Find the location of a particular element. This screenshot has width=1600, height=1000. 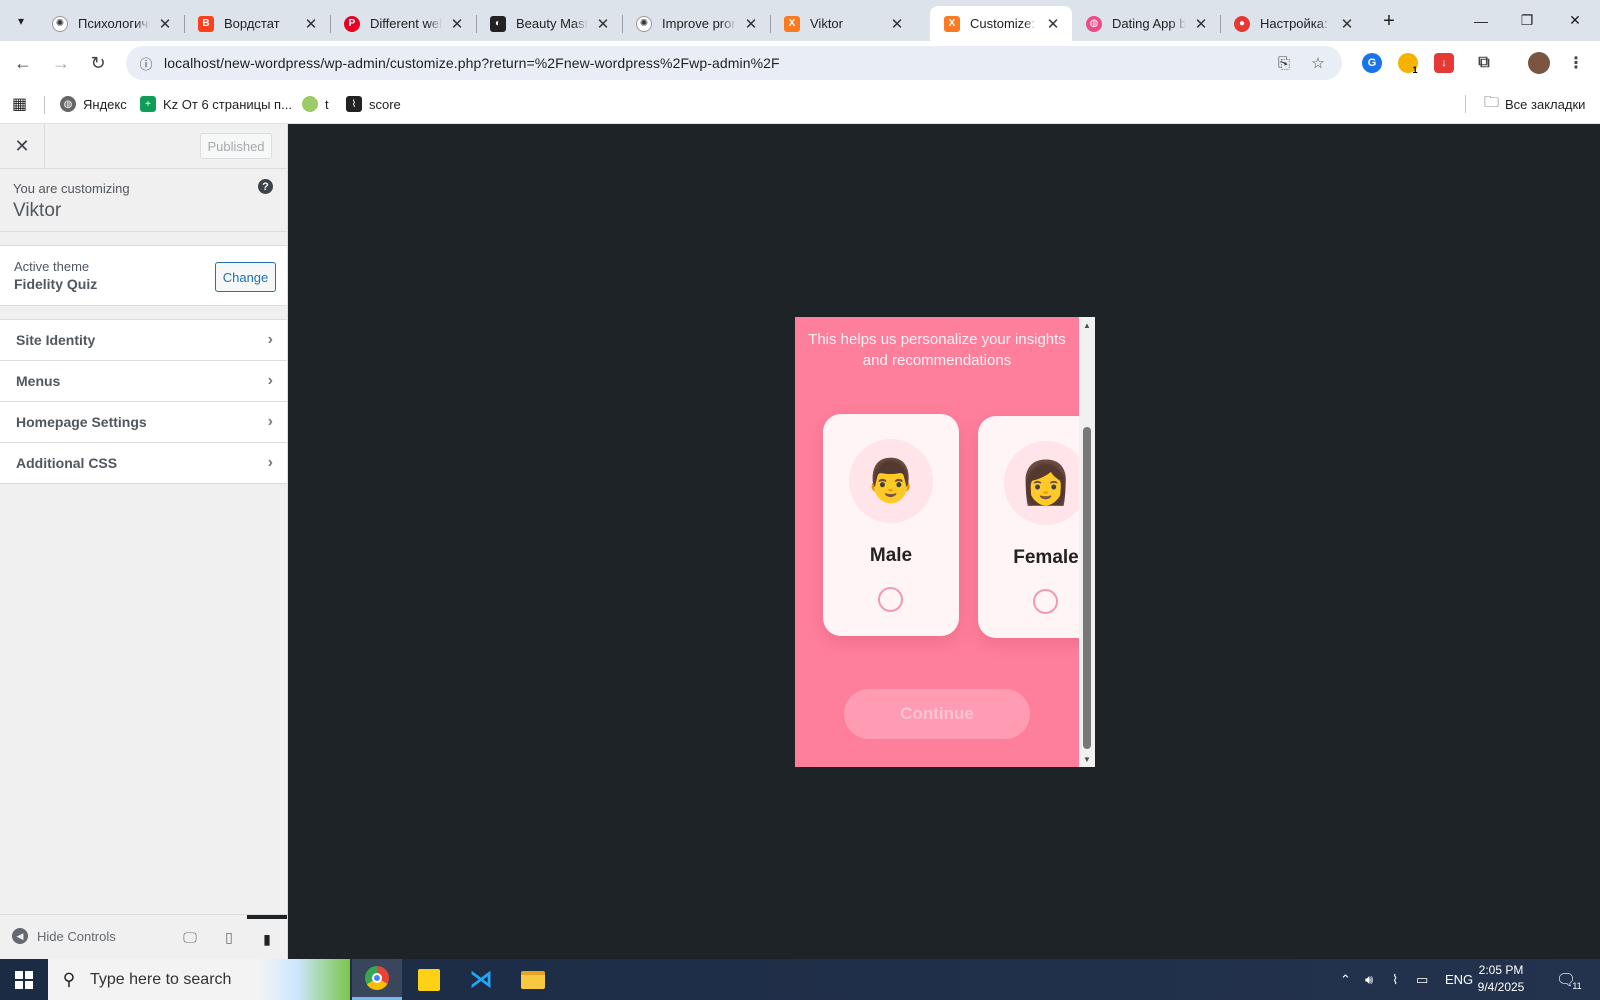

minimize-button: — is located at coordinates (1481, 20).